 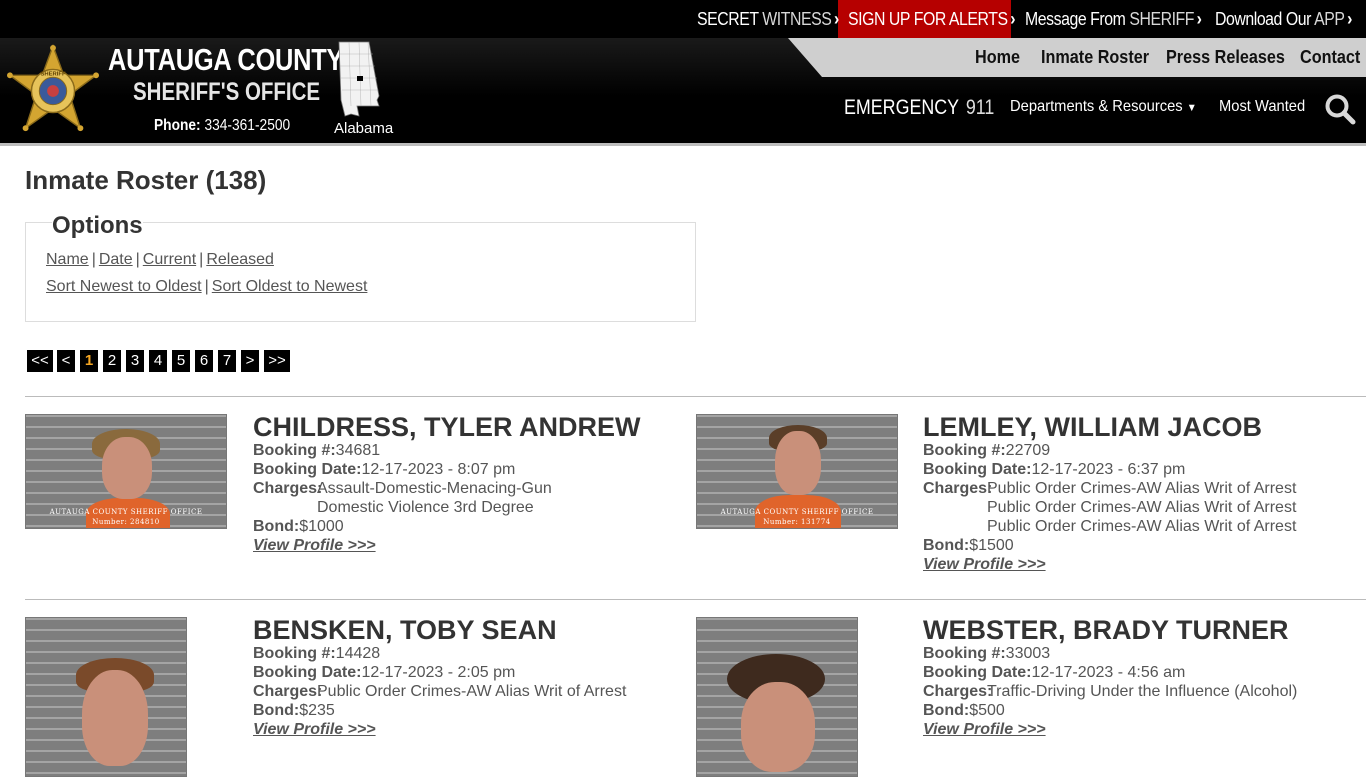 What do you see at coordinates (1054, 469) in the screenshot?
I see `booking-date: Booking Date:12-17-2023 - 6:37 pm` at bounding box center [1054, 469].